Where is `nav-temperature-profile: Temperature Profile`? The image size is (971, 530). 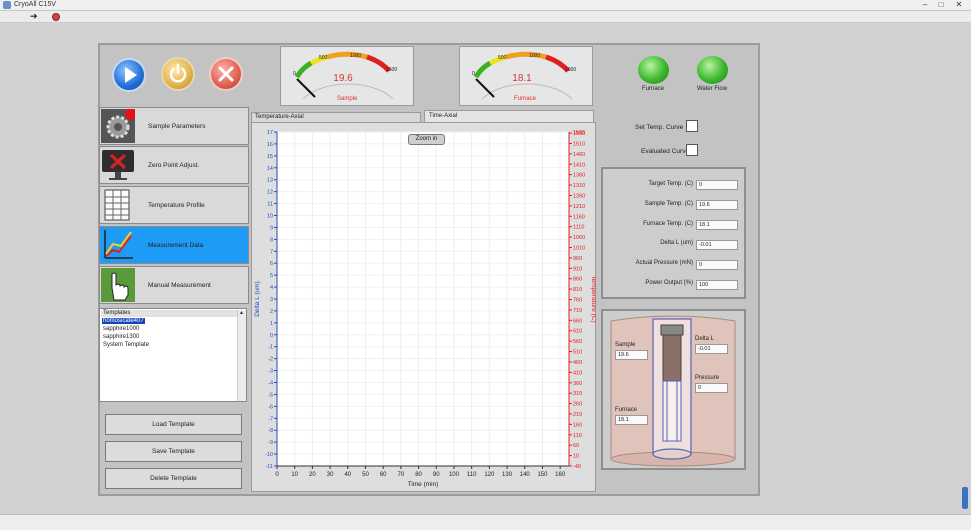 nav-temperature-profile: Temperature Profile is located at coordinates (174, 205).